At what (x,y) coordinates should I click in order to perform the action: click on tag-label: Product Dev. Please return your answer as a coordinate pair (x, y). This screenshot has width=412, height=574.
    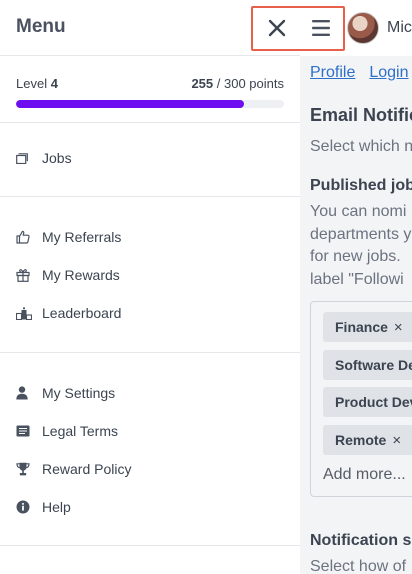
    Looking at the image, I should click on (373, 402).